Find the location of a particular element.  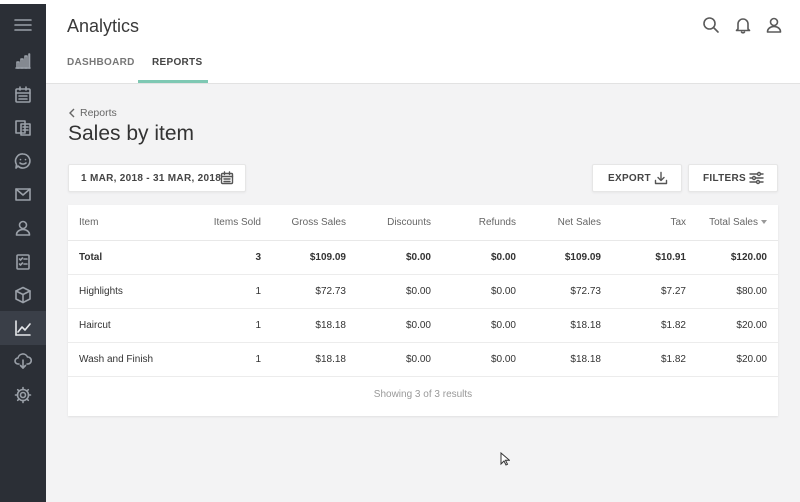

chevron-left-icon is located at coordinates (72, 113).